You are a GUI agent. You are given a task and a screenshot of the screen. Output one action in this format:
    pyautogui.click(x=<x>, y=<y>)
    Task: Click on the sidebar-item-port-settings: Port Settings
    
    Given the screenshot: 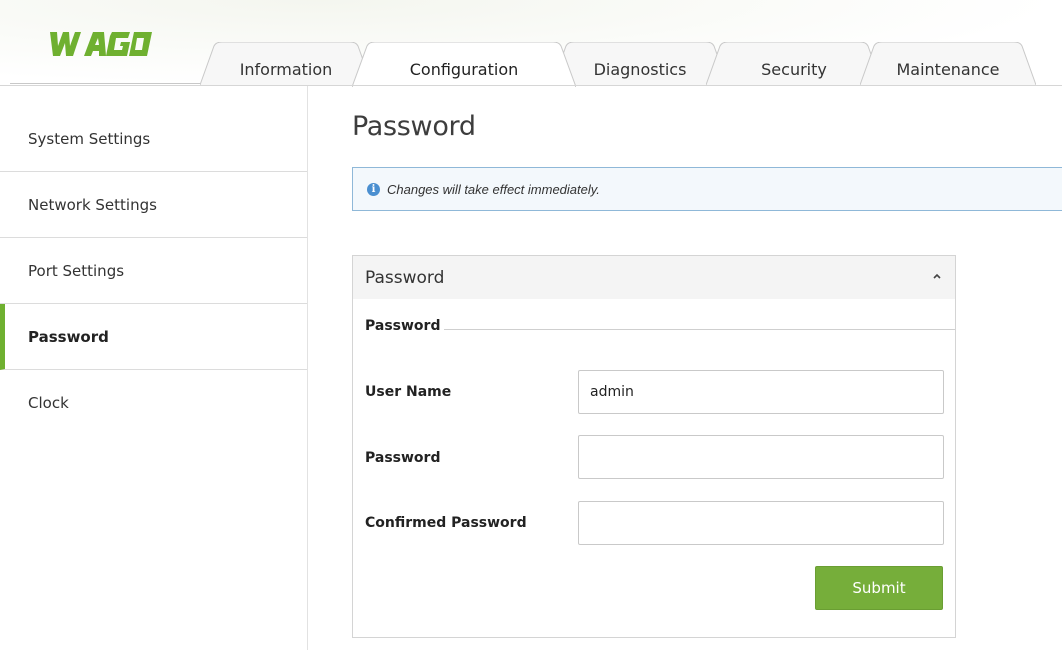 What is the action you would take?
    pyautogui.click(x=153, y=271)
    